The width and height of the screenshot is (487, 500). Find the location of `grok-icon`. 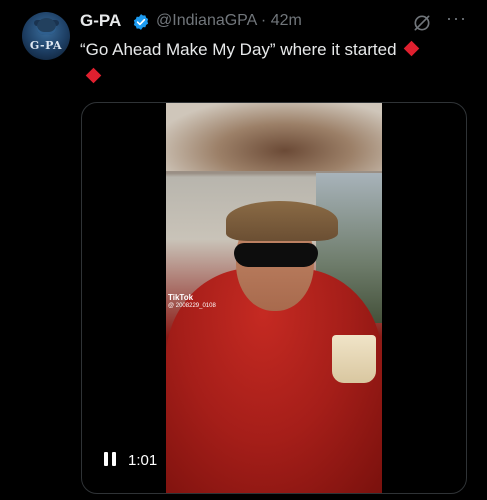

grok-icon is located at coordinates (422, 23).